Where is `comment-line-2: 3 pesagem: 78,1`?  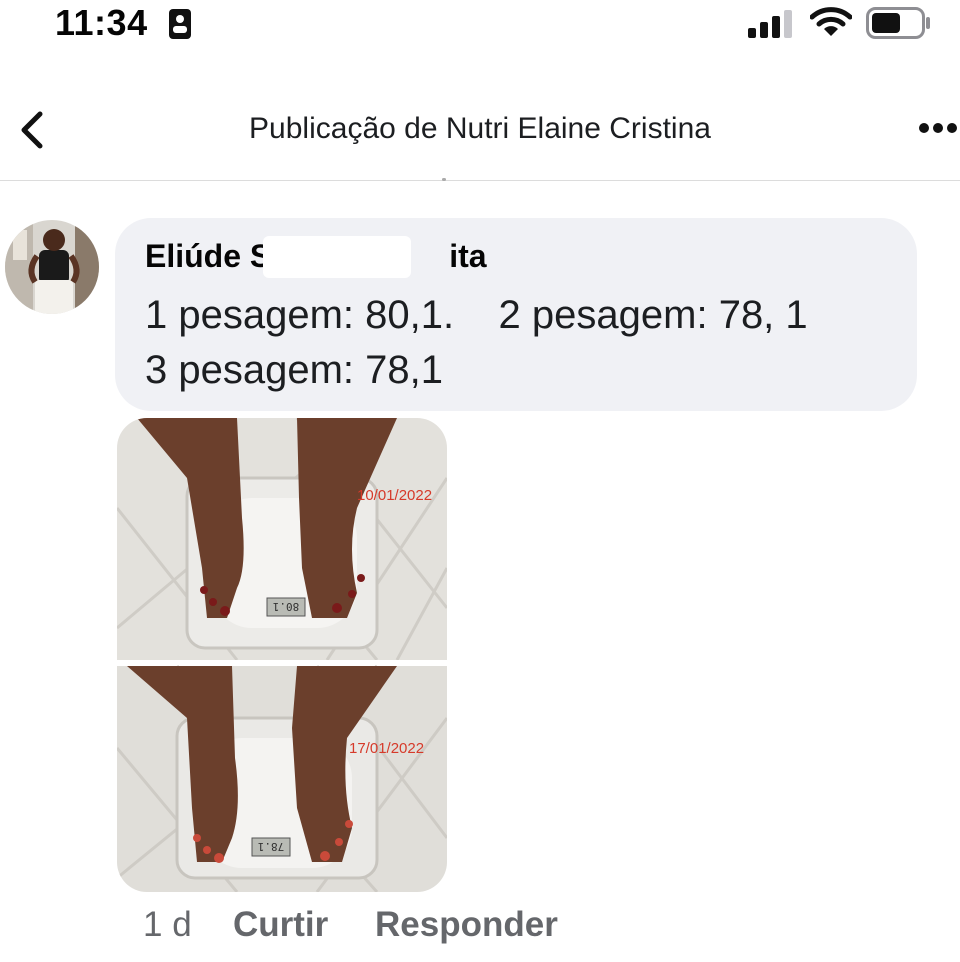 comment-line-2: 3 pesagem: 78,1 is located at coordinates (294, 370).